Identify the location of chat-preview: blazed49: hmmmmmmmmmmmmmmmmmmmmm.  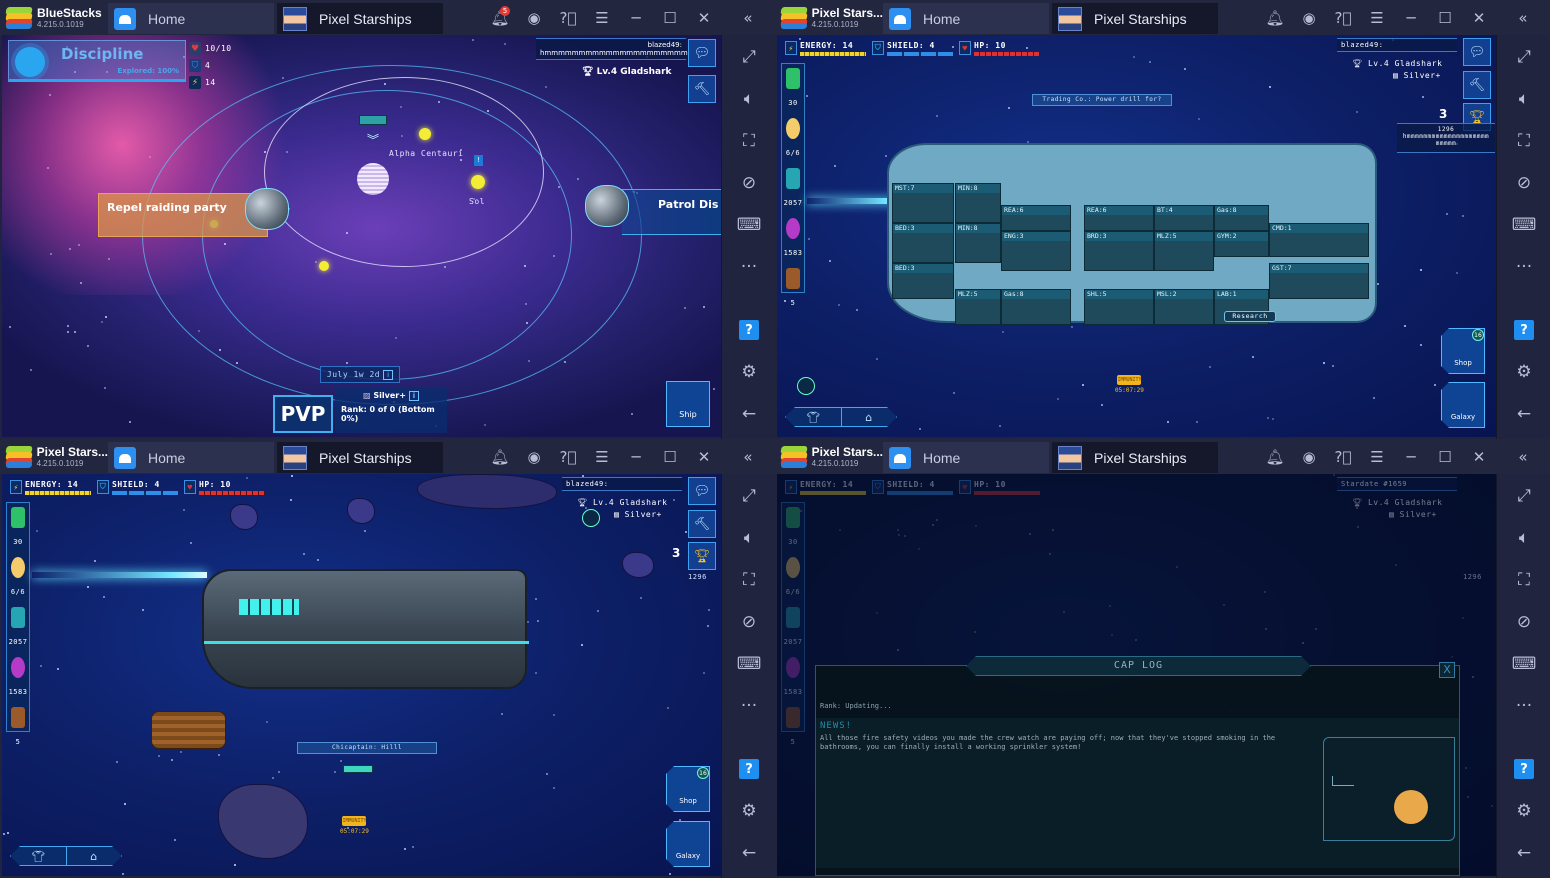
(612, 49).